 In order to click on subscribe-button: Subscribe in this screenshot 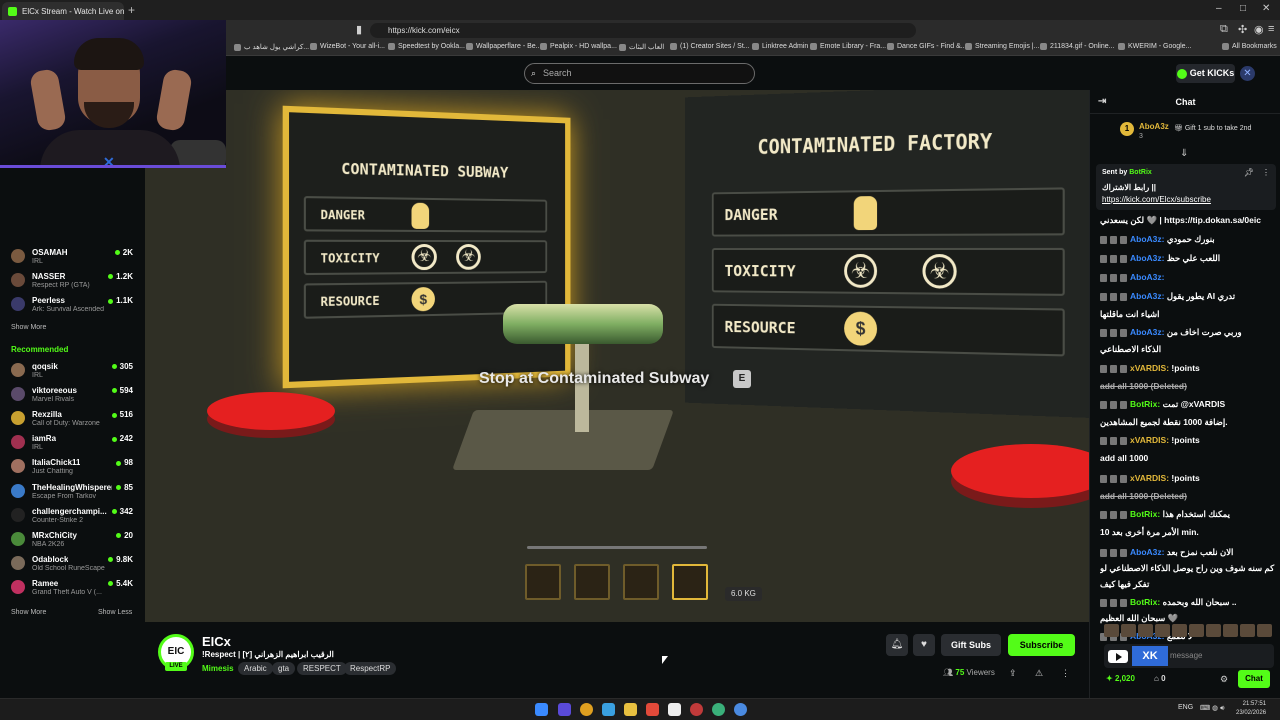, I will do `click(1041, 645)`.